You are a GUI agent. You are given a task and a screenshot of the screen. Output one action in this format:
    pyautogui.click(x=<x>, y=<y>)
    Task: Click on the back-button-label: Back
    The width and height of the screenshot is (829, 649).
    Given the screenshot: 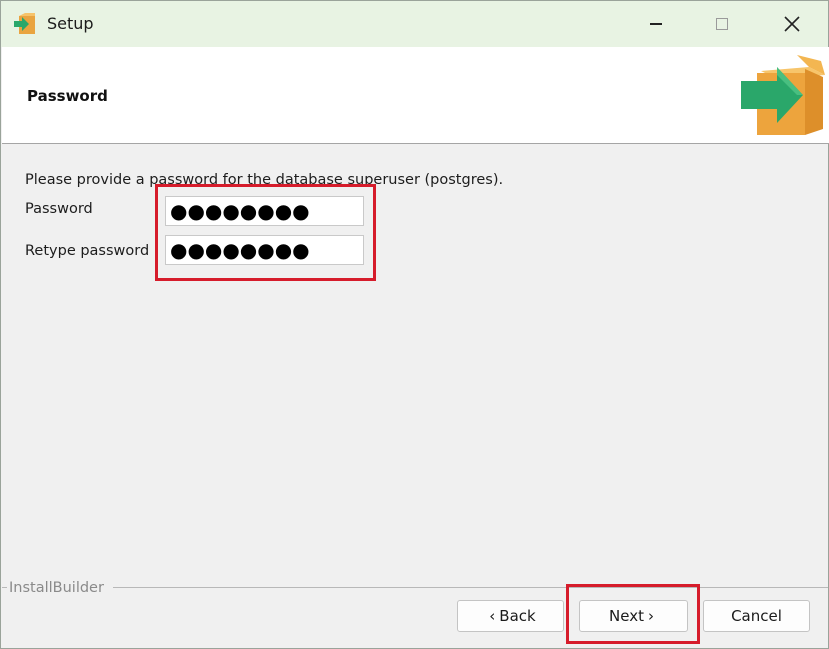 What is the action you would take?
    pyautogui.click(x=517, y=616)
    